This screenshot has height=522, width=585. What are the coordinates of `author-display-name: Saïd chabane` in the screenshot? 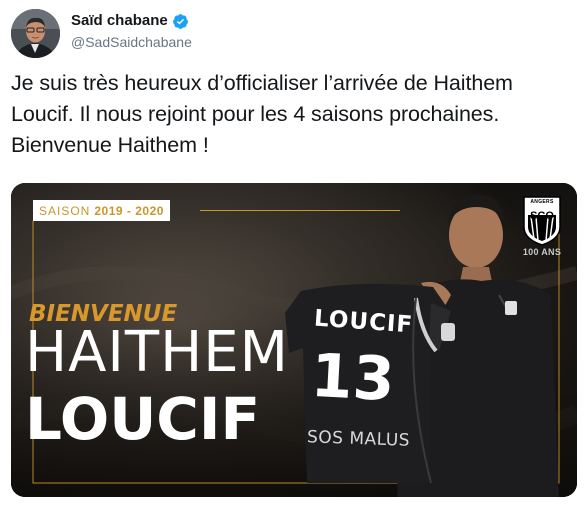 It's located at (130, 21).